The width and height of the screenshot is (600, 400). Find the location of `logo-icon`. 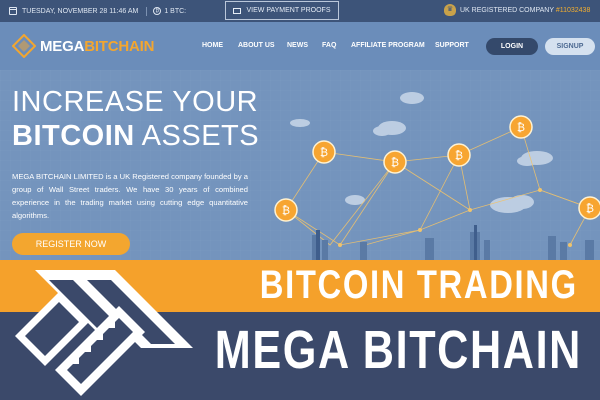

logo-icon is located at coordinates (24, 46).